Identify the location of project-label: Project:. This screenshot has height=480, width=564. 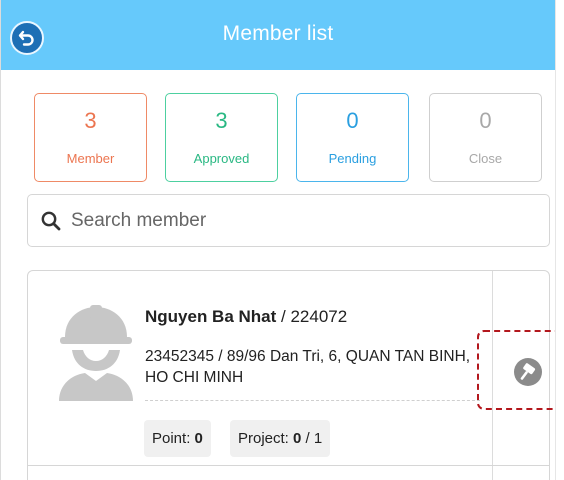
(266, 438).